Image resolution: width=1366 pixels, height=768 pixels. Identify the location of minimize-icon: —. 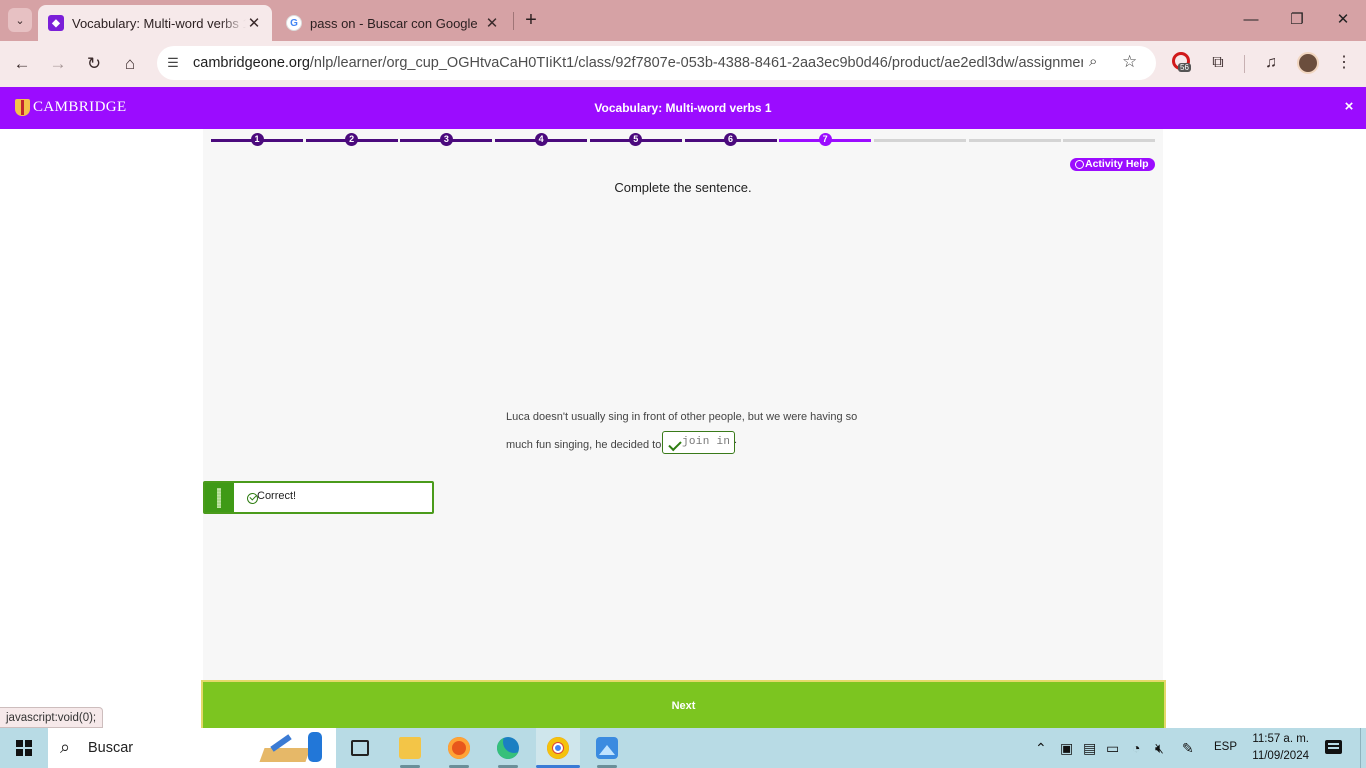
(1251, 20).